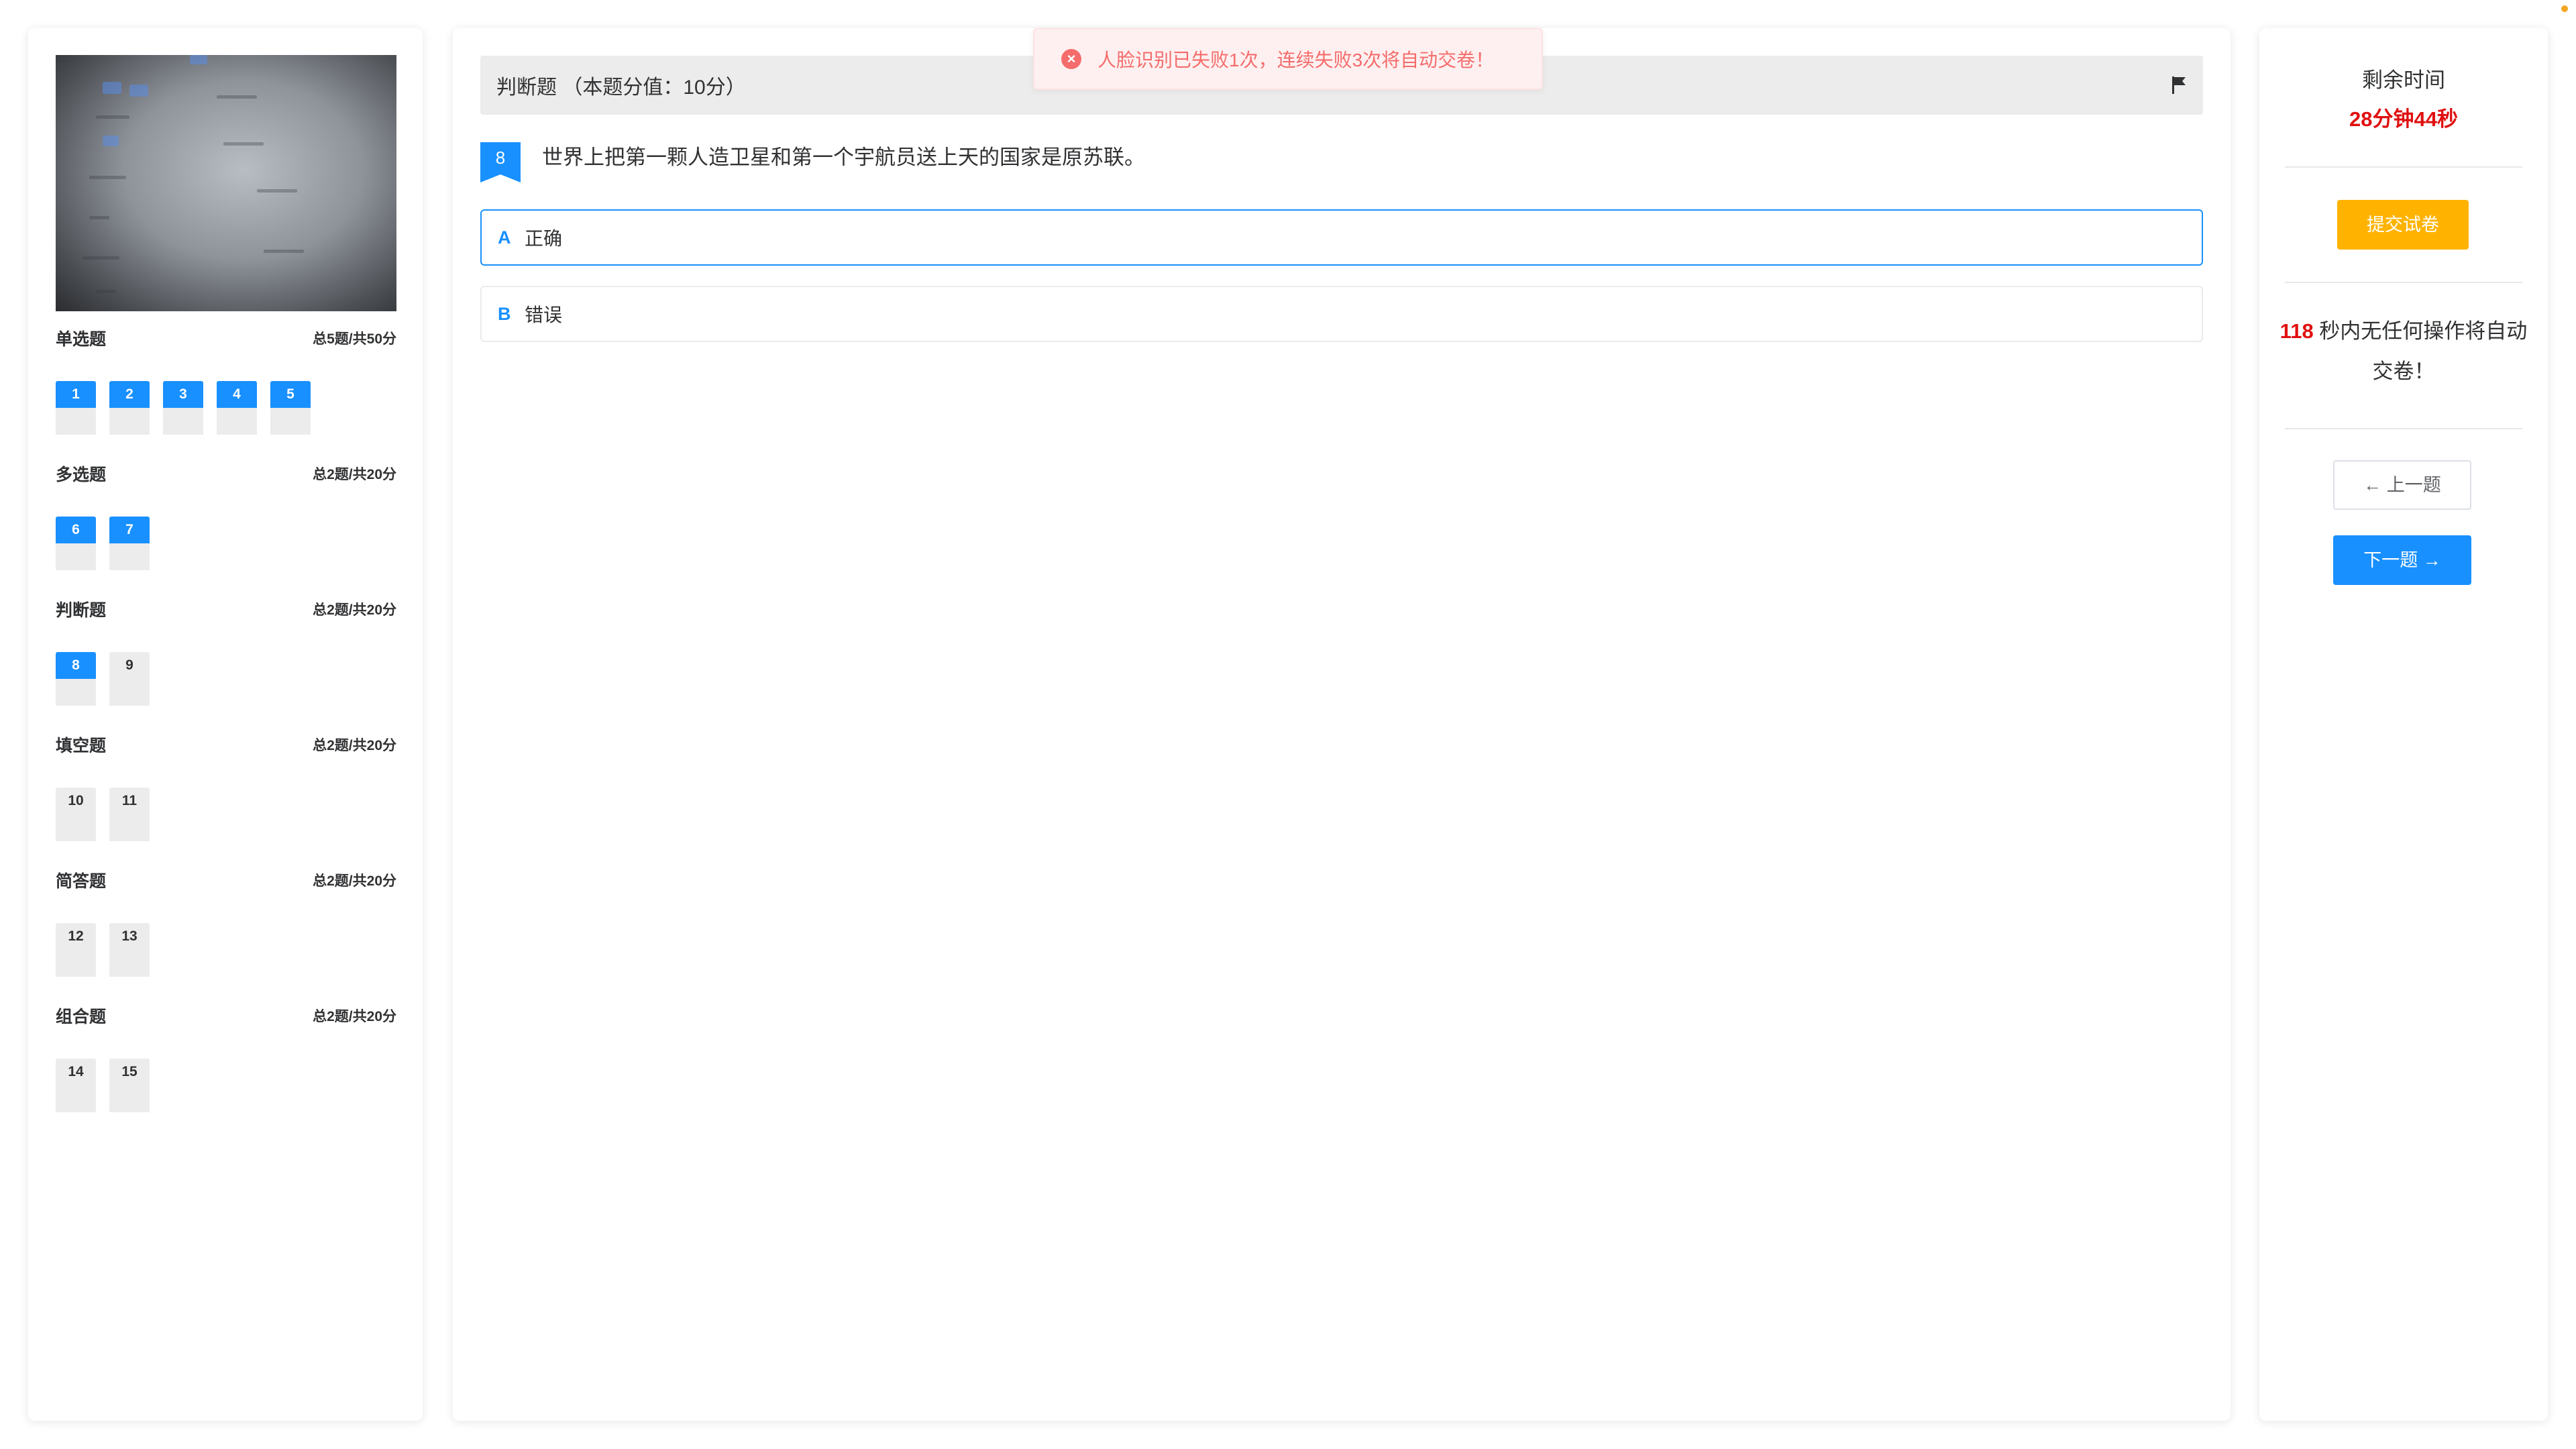 This screenshot has width=2576, height=1449. I want to click on section-header: 多选题 总2题/共20分, so click(226, 473).